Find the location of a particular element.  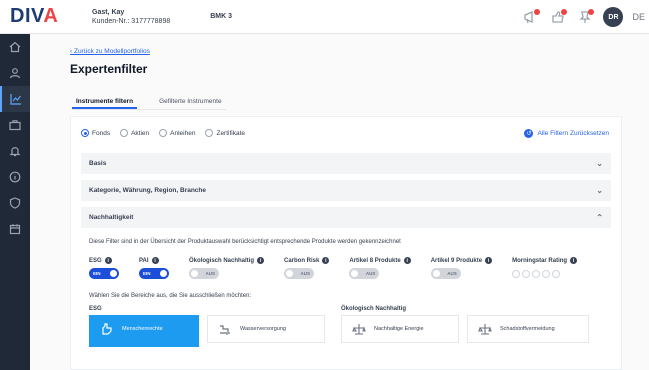

toggle-label: Ökologisch Nachhaltig i is located at coordinates (227, 260).